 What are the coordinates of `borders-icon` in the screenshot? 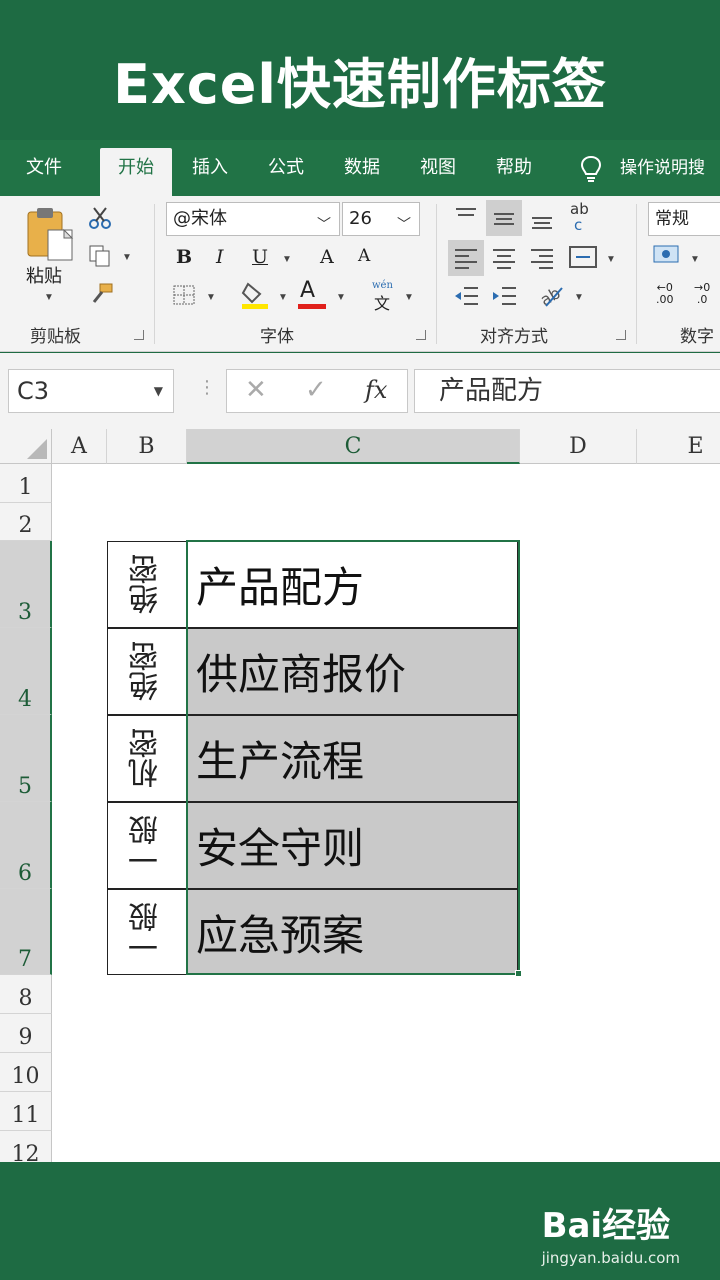 It's located at (184, 295).